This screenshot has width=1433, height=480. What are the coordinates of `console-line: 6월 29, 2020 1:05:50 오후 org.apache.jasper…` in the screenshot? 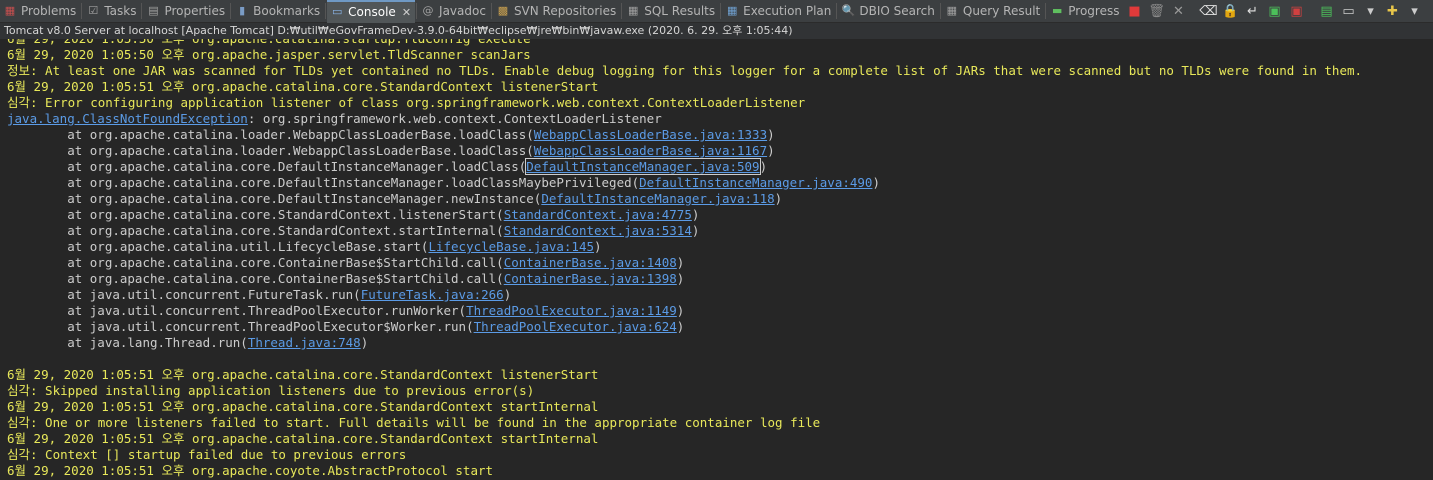 It's located at (684, 55).